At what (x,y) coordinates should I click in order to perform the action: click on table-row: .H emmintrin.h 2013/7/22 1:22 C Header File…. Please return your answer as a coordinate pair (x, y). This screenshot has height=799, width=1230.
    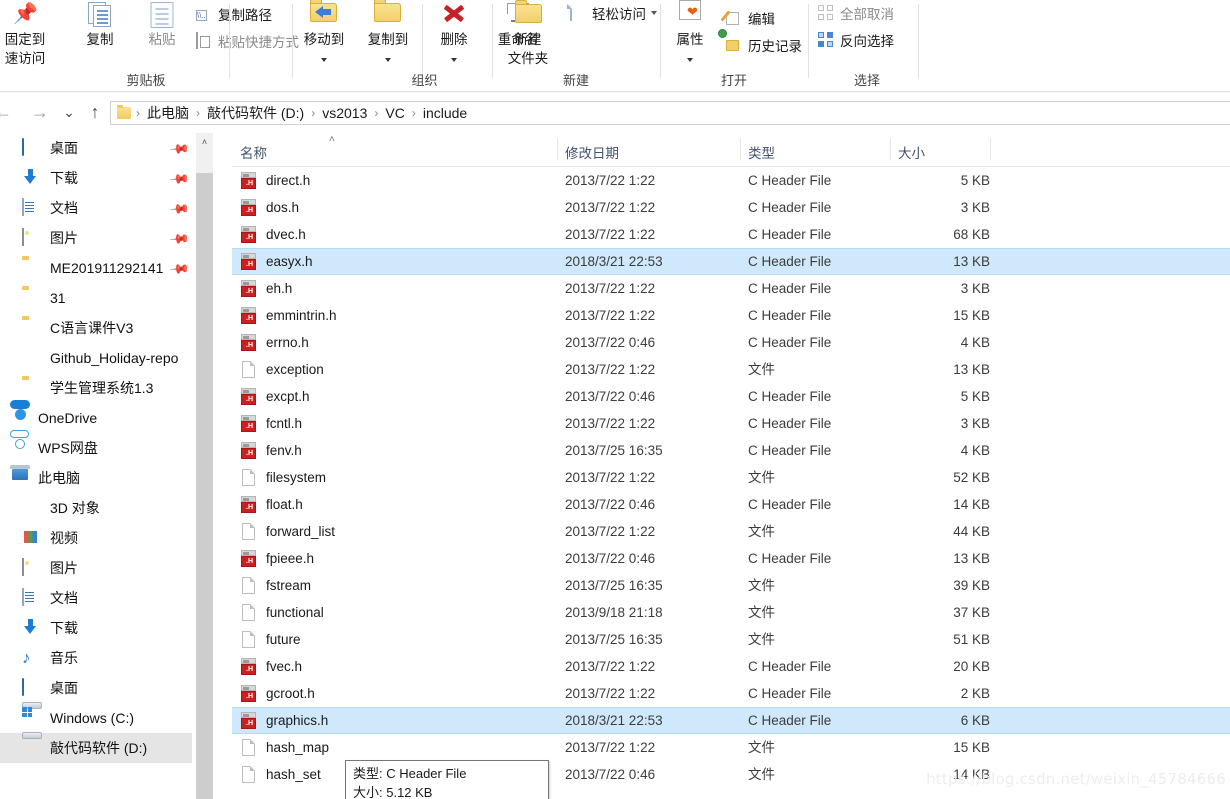
    Looking at the image, I should click on (731, 315).